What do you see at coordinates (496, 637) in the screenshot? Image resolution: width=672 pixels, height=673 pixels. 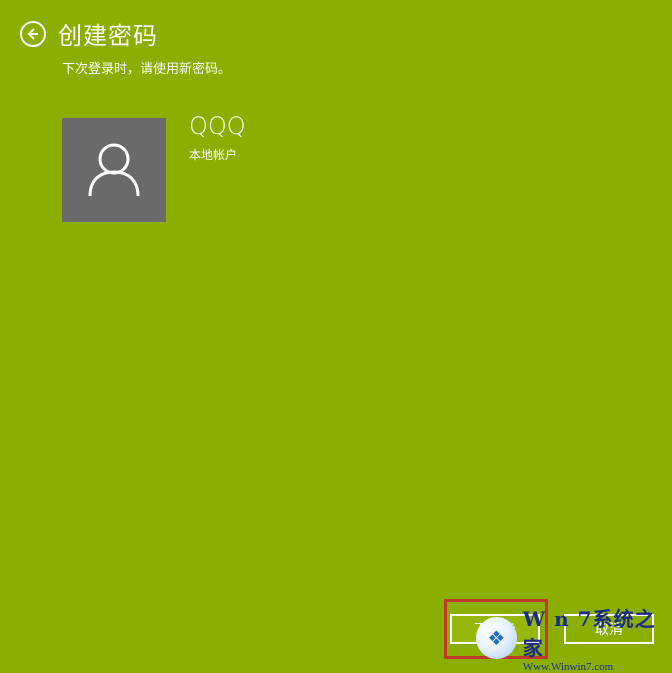 I see `windows-logo-icon: ❖` at bounding box center [496, 637].